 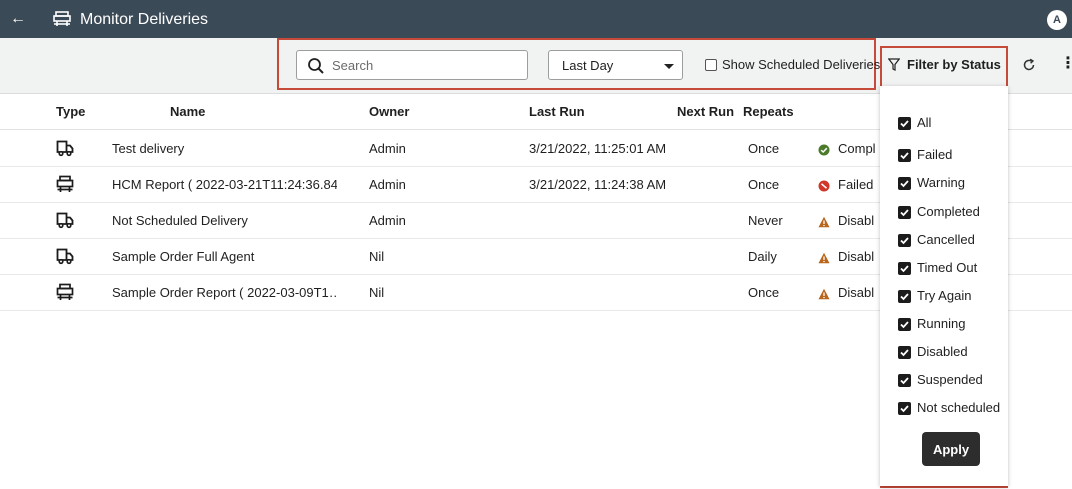 I want to click on error-circle-icon, so click(x=824, y=185).